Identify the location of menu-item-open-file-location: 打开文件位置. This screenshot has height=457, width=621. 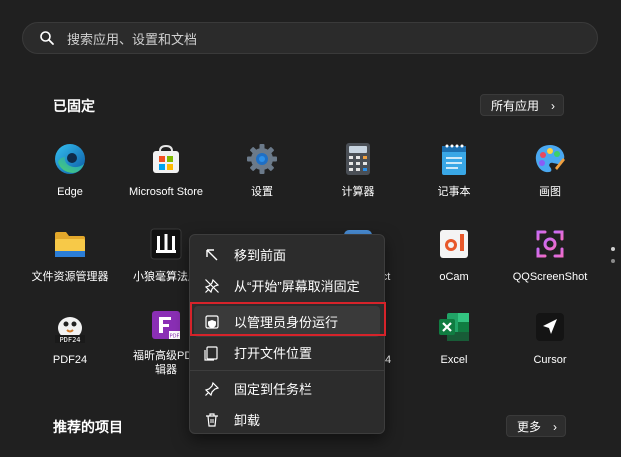
(287, 352).